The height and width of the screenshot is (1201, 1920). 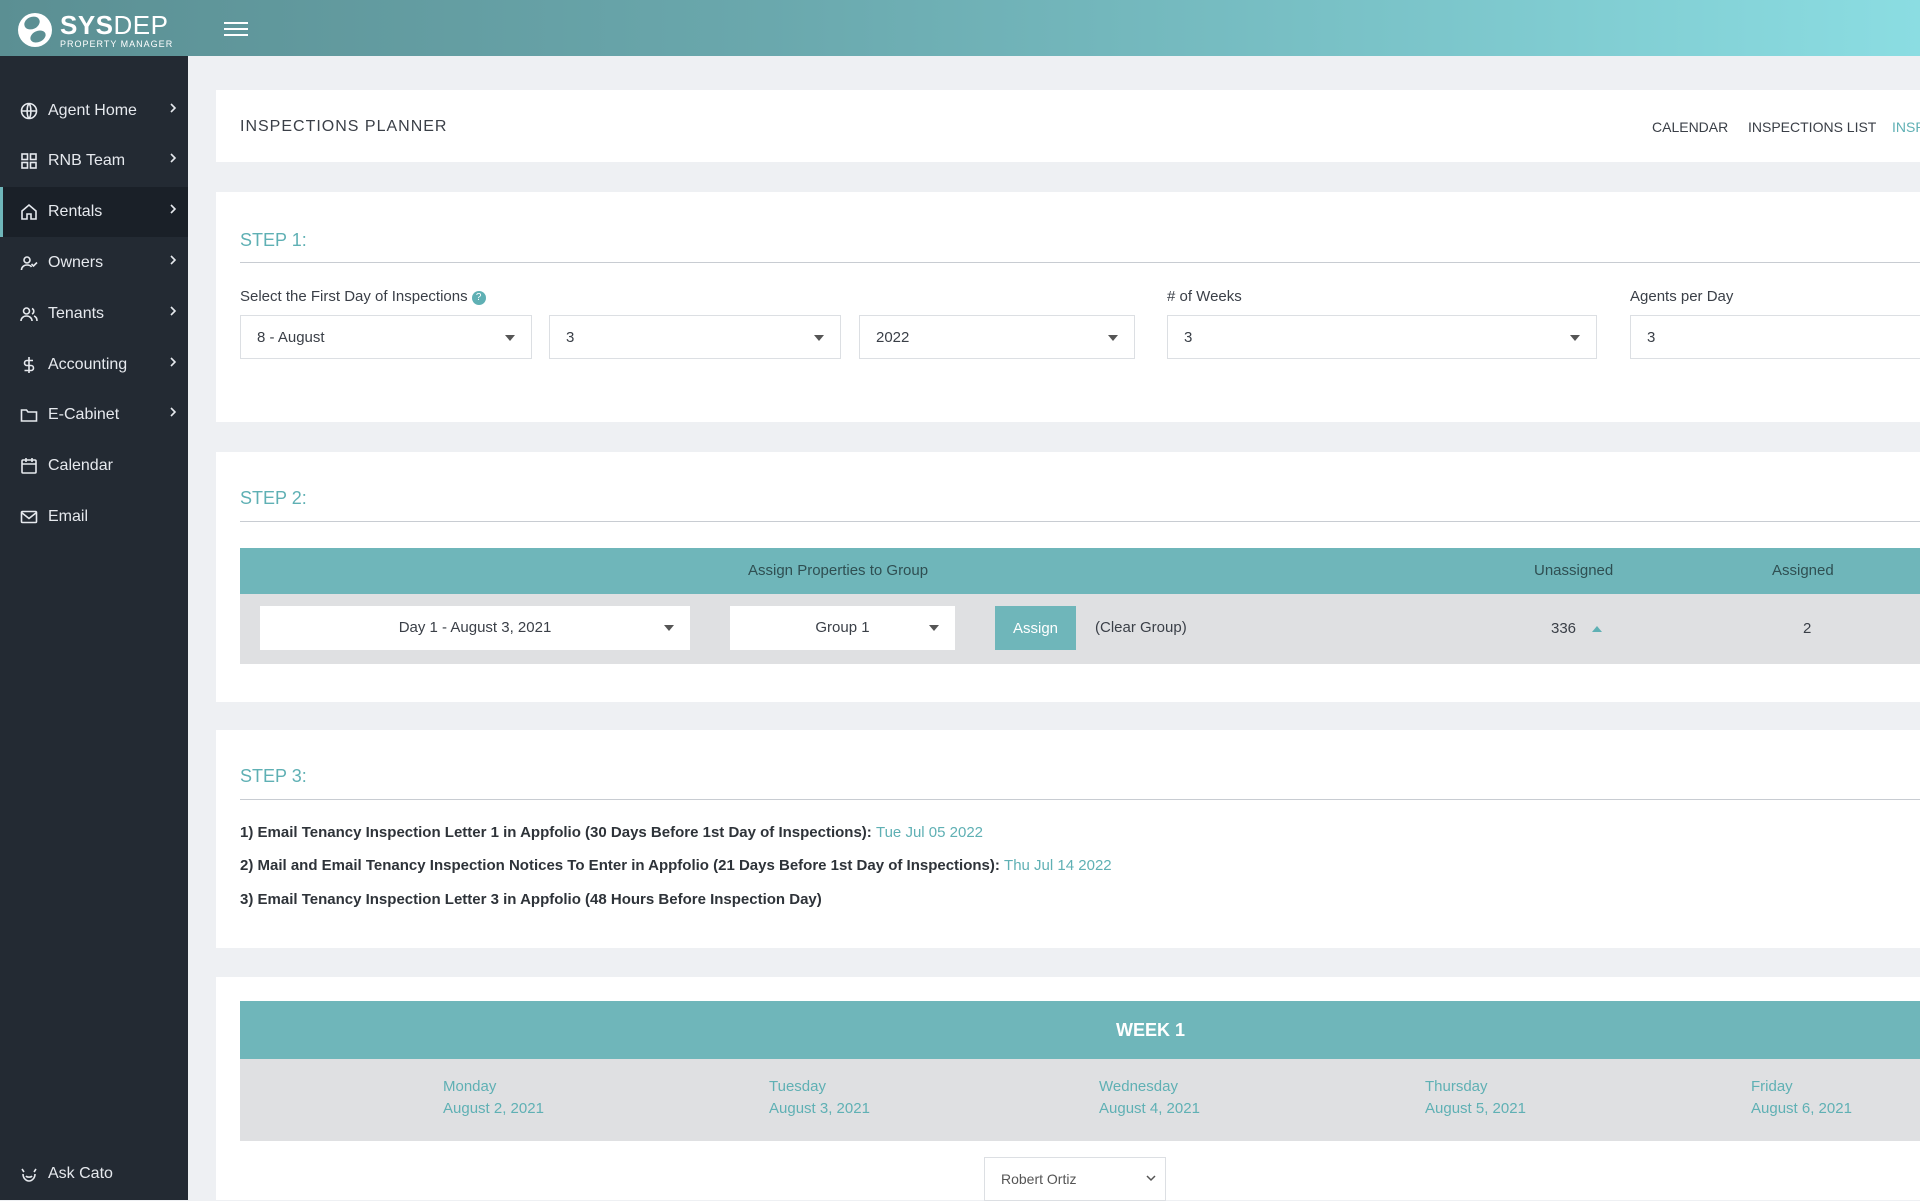 What do you see at coordinates (273, 240) in the screenshot?
I see `step1-title: STEP 1:` at bounding box center [273, 240].